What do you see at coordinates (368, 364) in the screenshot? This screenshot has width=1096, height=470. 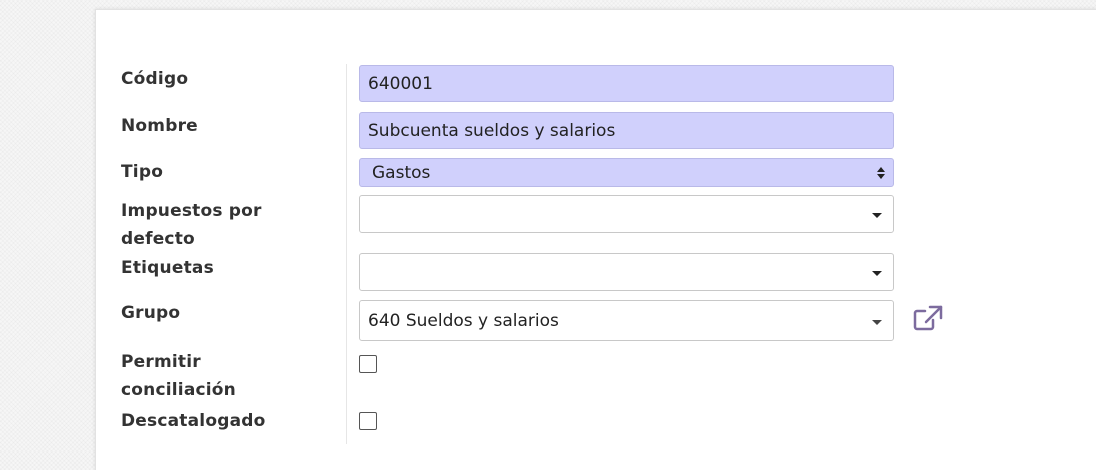 I see `permitir-checkbox` at bounding box center [368, 364].